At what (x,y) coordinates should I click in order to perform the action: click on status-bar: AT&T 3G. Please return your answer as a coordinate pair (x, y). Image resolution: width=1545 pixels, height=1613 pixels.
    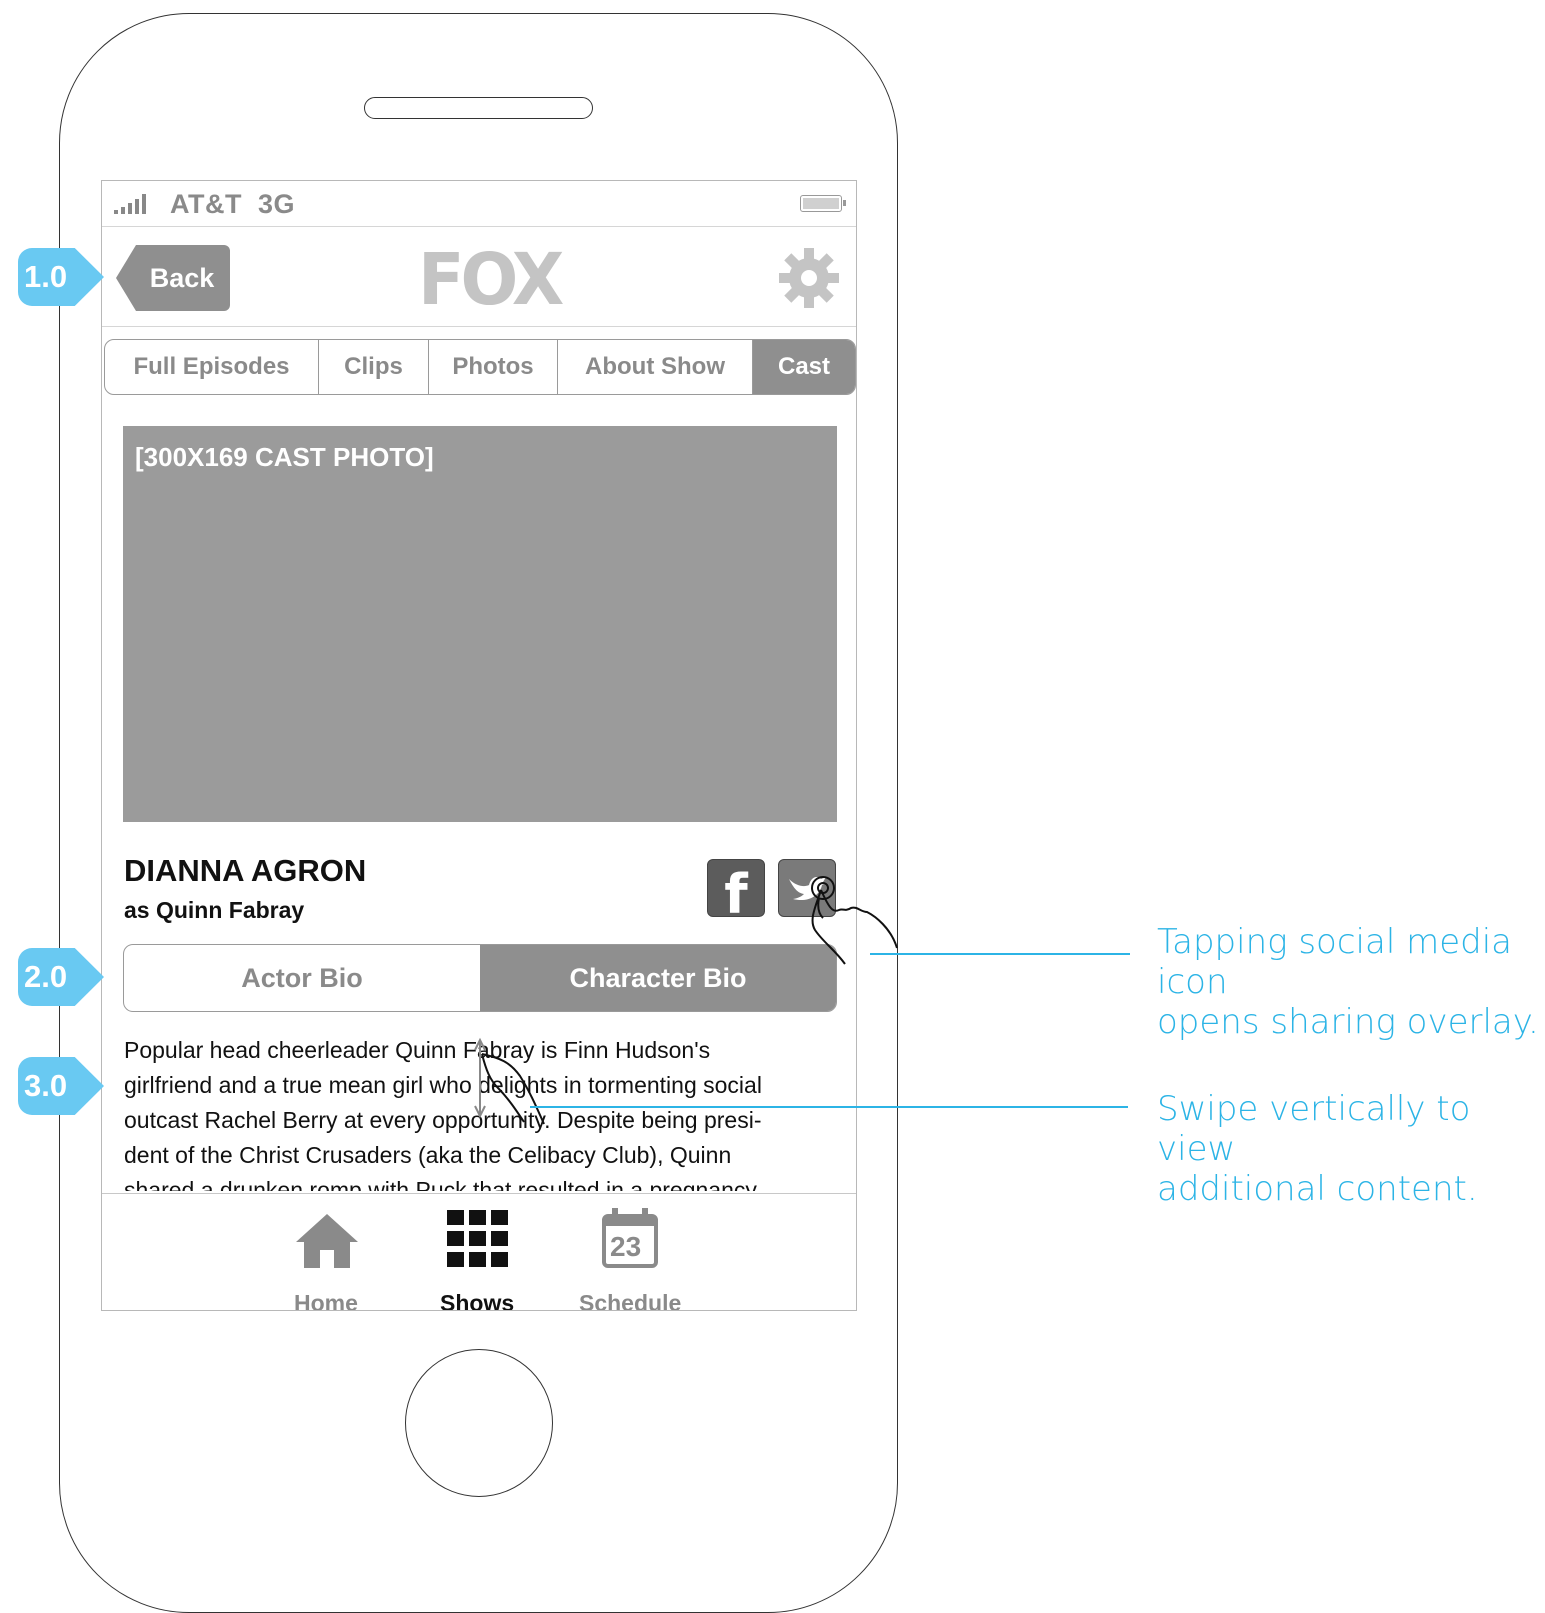
    Looking at the image, I should click on (479, 204).